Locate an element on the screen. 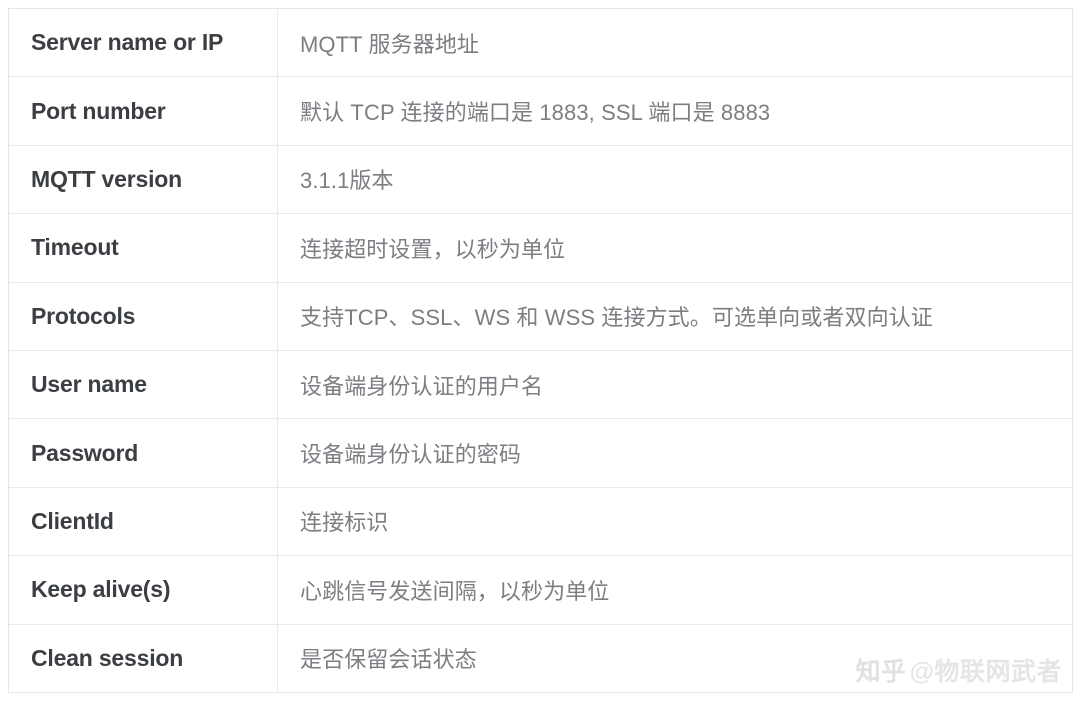 The height and width of the screenshot is (708, 1080). parameter-name-cell: User name is located at coordinates (143, 384).